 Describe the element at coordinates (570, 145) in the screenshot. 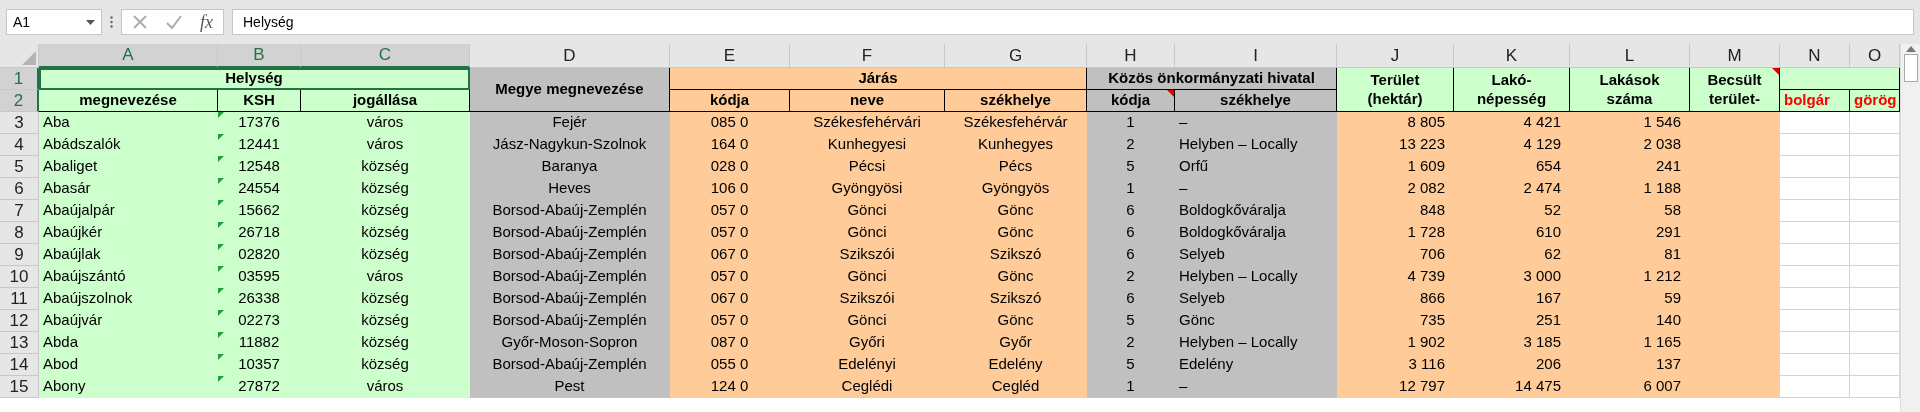

I see `table-cell: Jász-Nagykun-Szolnok` at that location.